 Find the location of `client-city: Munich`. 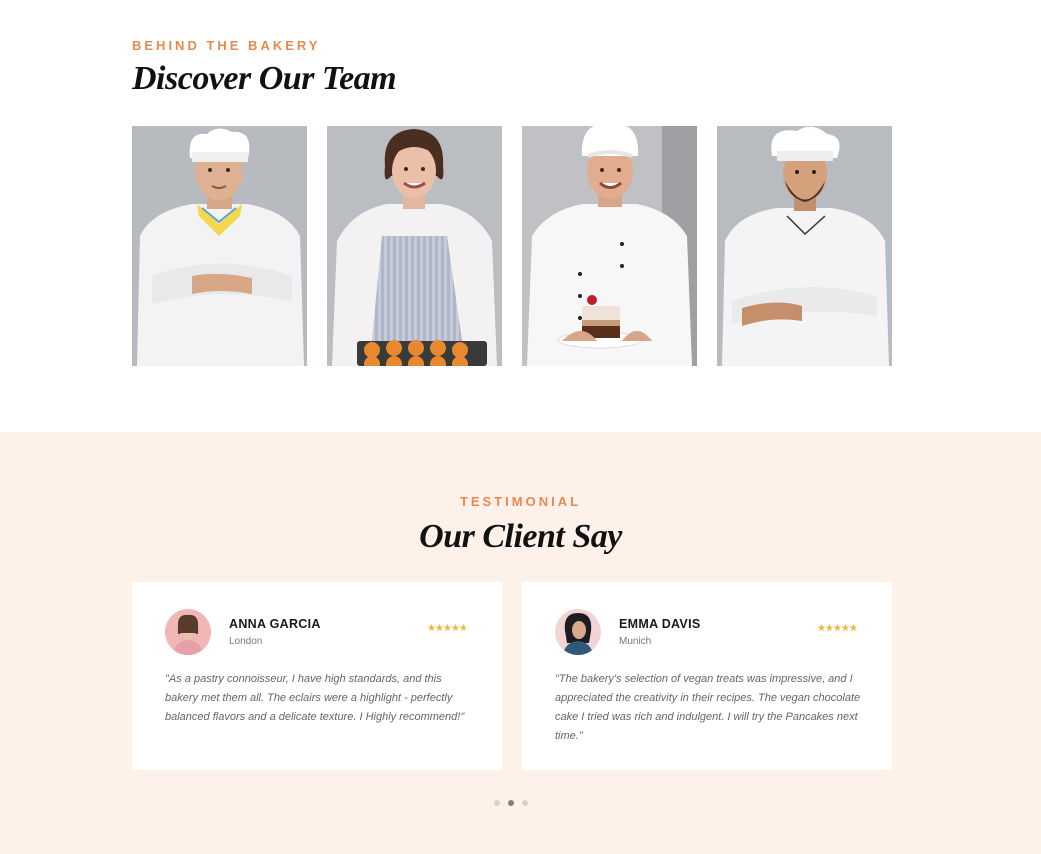

client-city: Munich is located at coordinates (635, 641).